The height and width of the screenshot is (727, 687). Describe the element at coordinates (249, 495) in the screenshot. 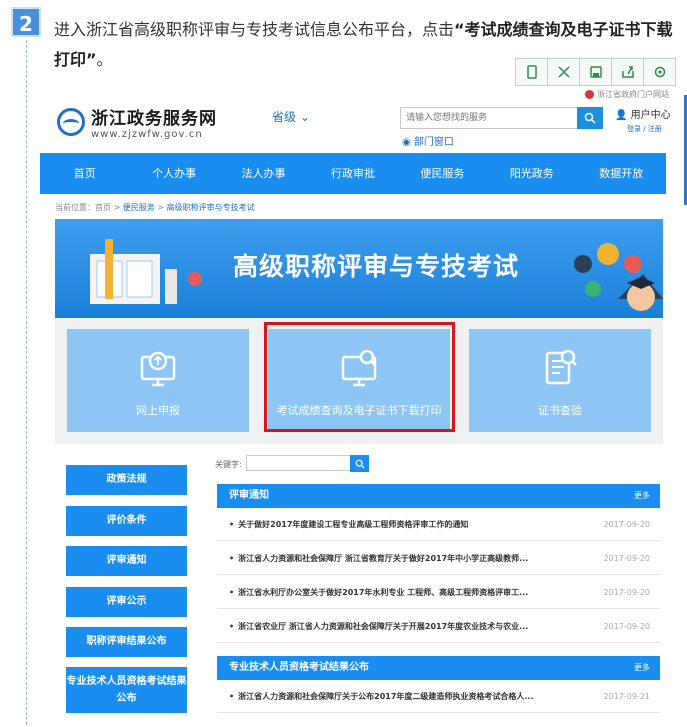

I see `section-title: 评审通知` at that location.